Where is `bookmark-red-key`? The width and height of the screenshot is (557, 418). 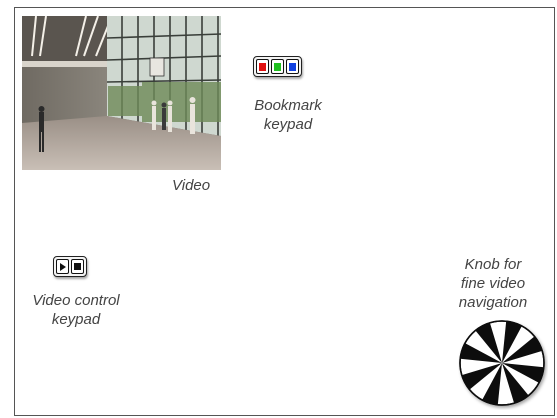
bookmark-red-key is located at coordinates (262, 66).